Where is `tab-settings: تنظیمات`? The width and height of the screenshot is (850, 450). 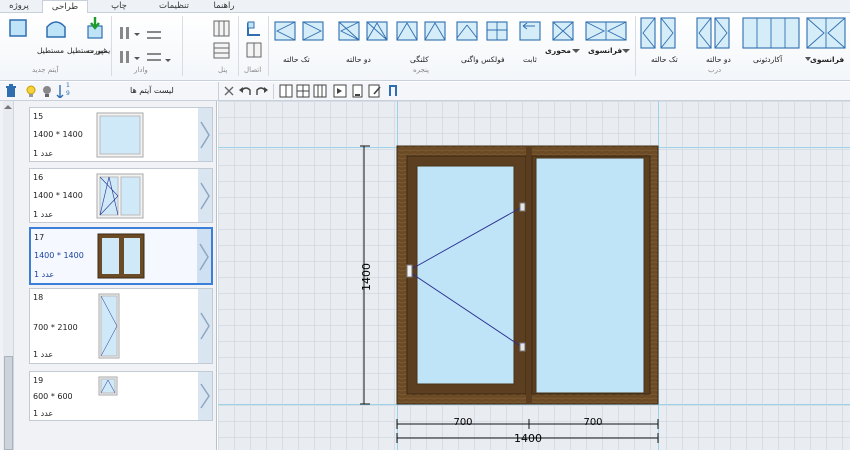 tab-settings: تنظیمات is located at coordinates (174, 6).